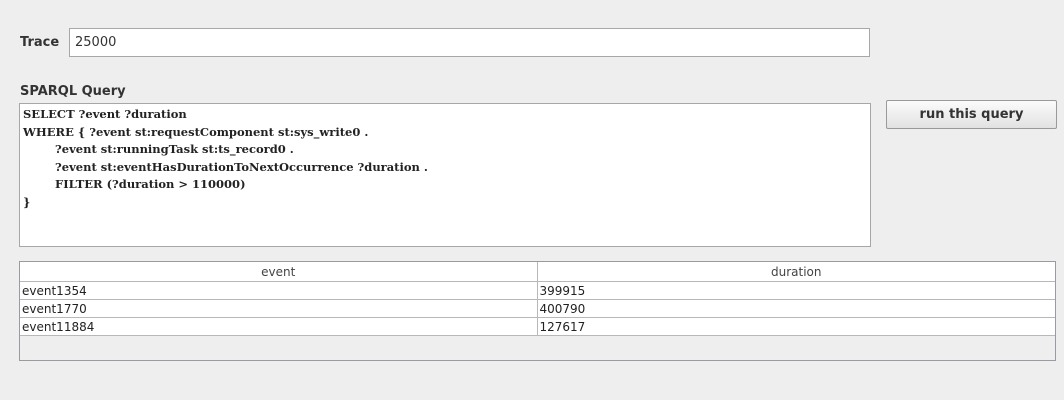  Describe the element at coordinates (40, 42) in the screenshot. I see `trace-label: Trace` at that location.